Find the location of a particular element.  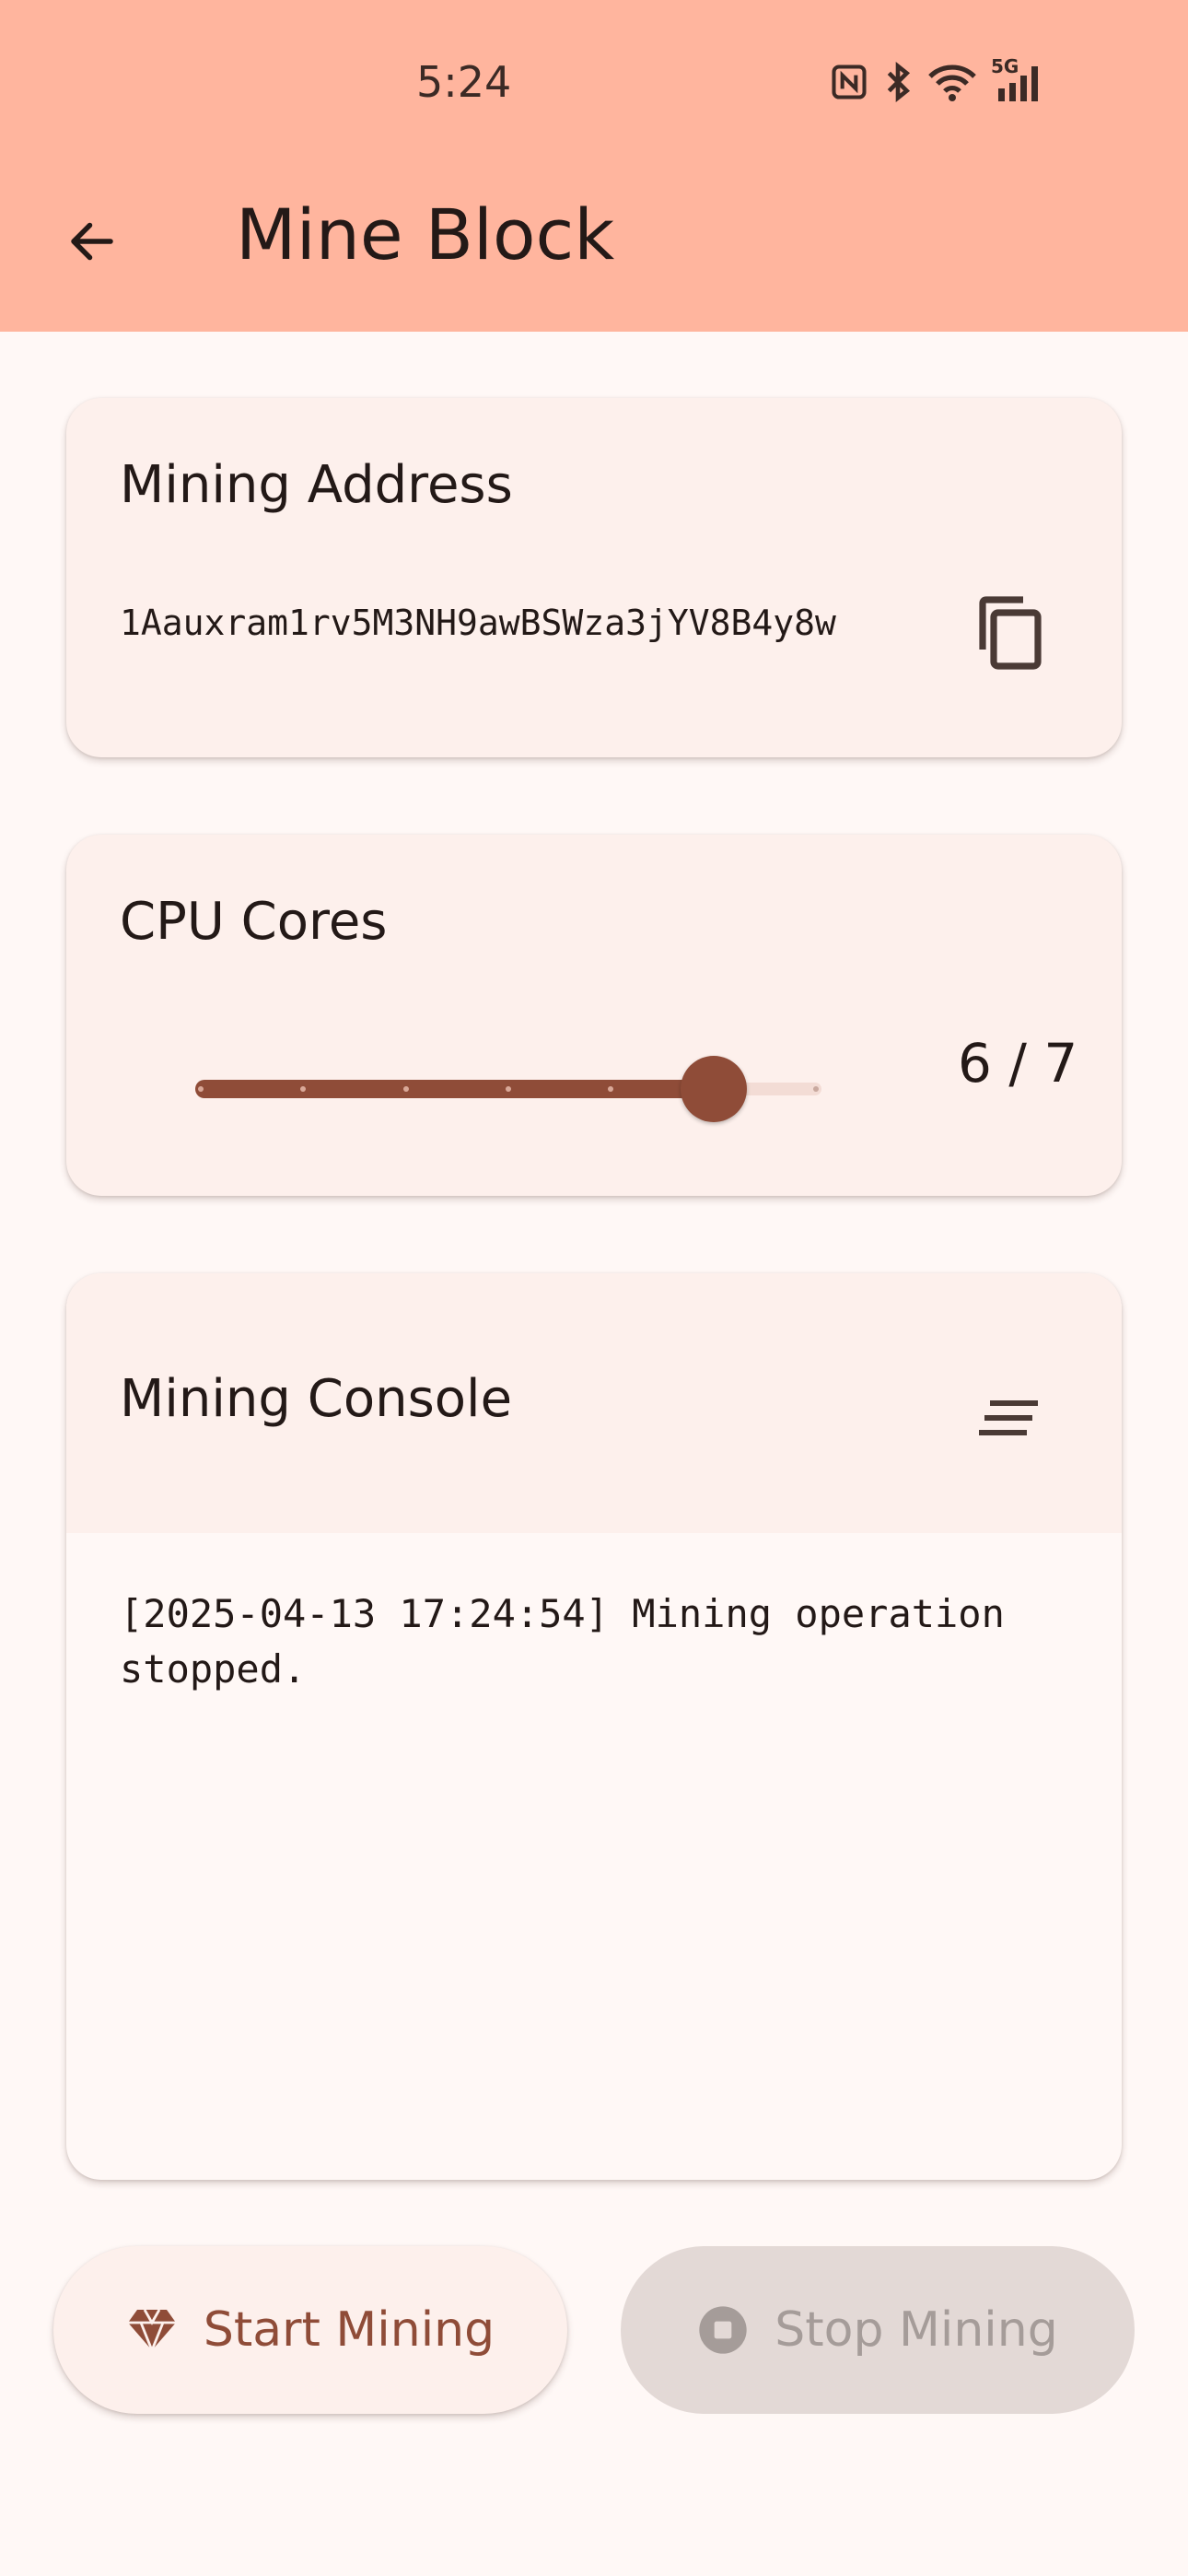

arrow-left-icon is located at coordinates (92, 241).